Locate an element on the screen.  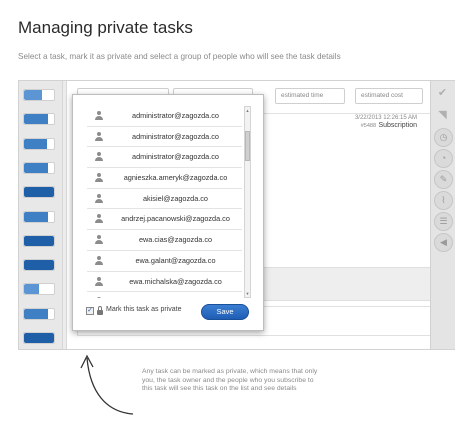
subscriber-email: ewa.cias@zagozda.co is located at coordinates (175, 240).